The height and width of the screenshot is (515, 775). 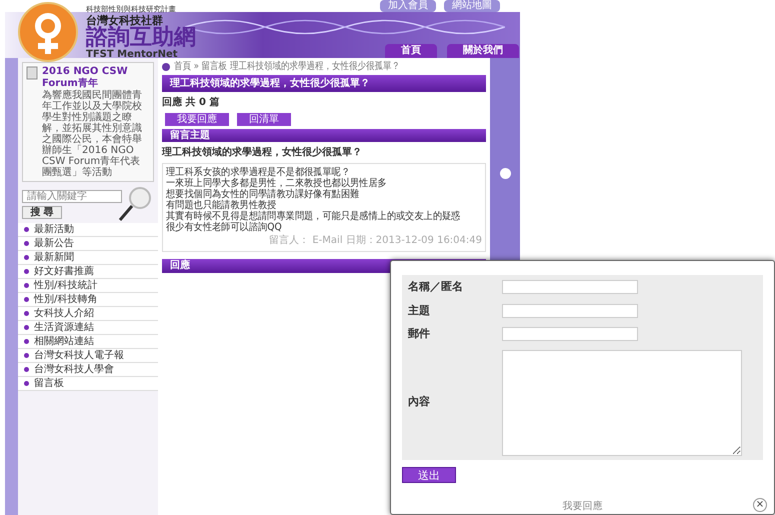 What do you see at coordinates (92, 134) in the screenshot?
I see `news-summary: 為響應我國民間團體青年工作並以及大學院校學生對性別議題之瞭解，並拓展其性別意識之國際公民，本會特舉辦師生「2016 NGO CSW Forum青年代表團甄選」等活動` at bounding box center [92, 134].